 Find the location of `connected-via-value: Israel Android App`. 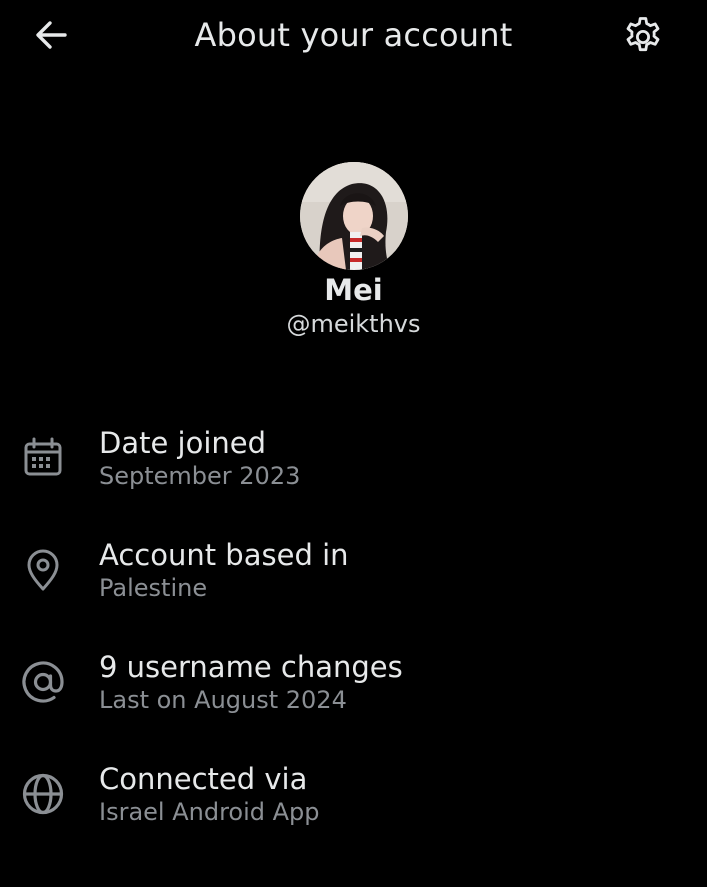

connected-via-value: Israel Android App is located at coordinates (209, 812).